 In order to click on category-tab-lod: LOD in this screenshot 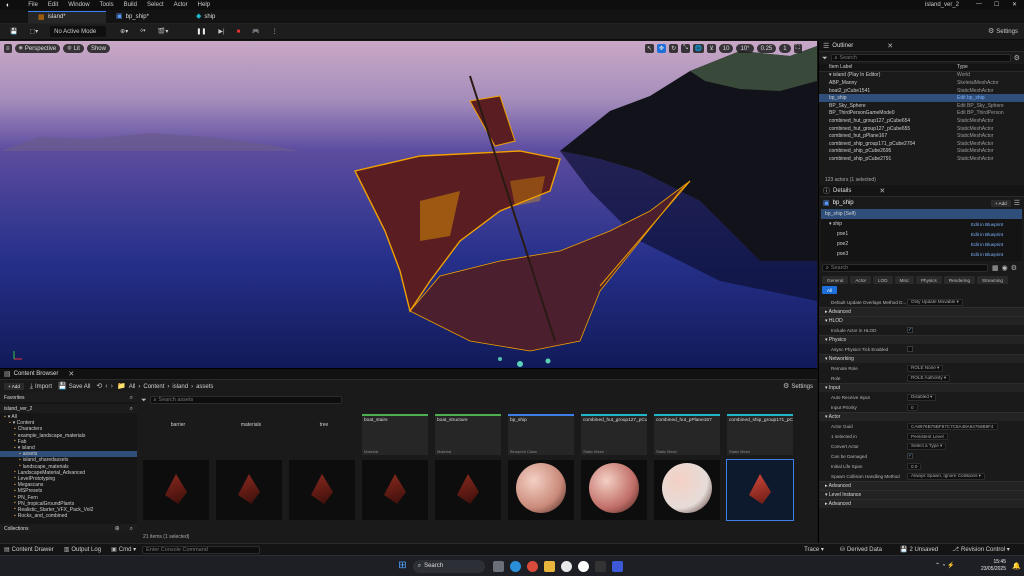, I will do `click(883, 280)`.